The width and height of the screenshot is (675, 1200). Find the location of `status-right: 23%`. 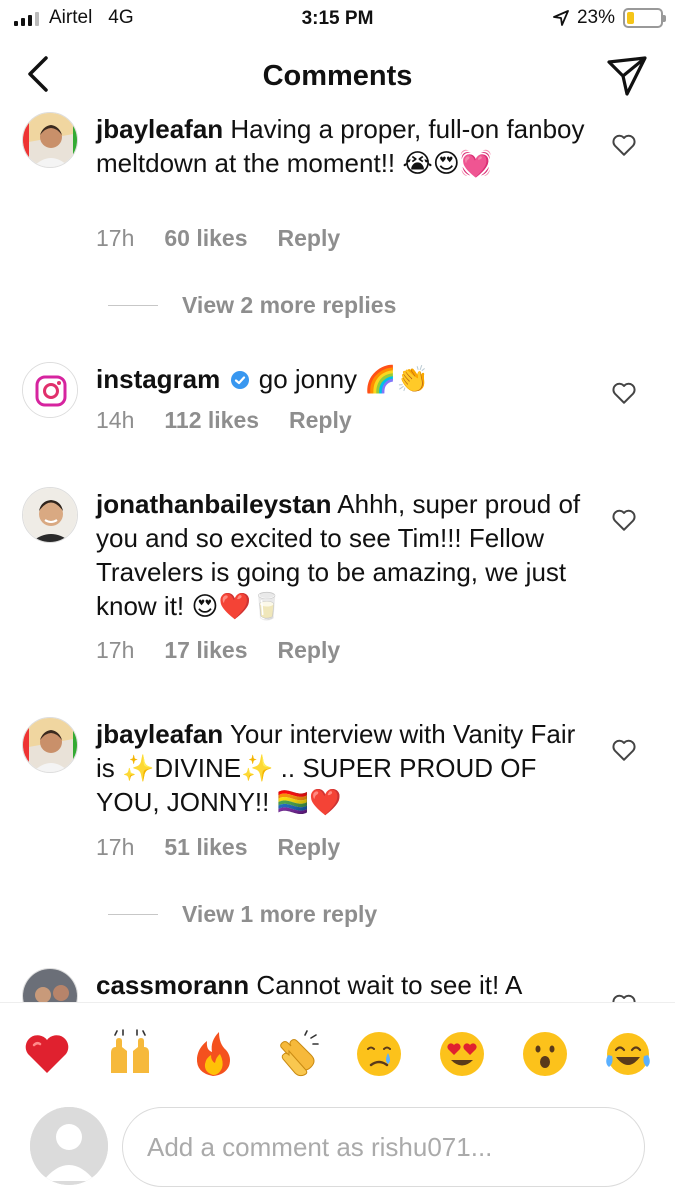

status-right: 23% is located at coordinates (609, 18).